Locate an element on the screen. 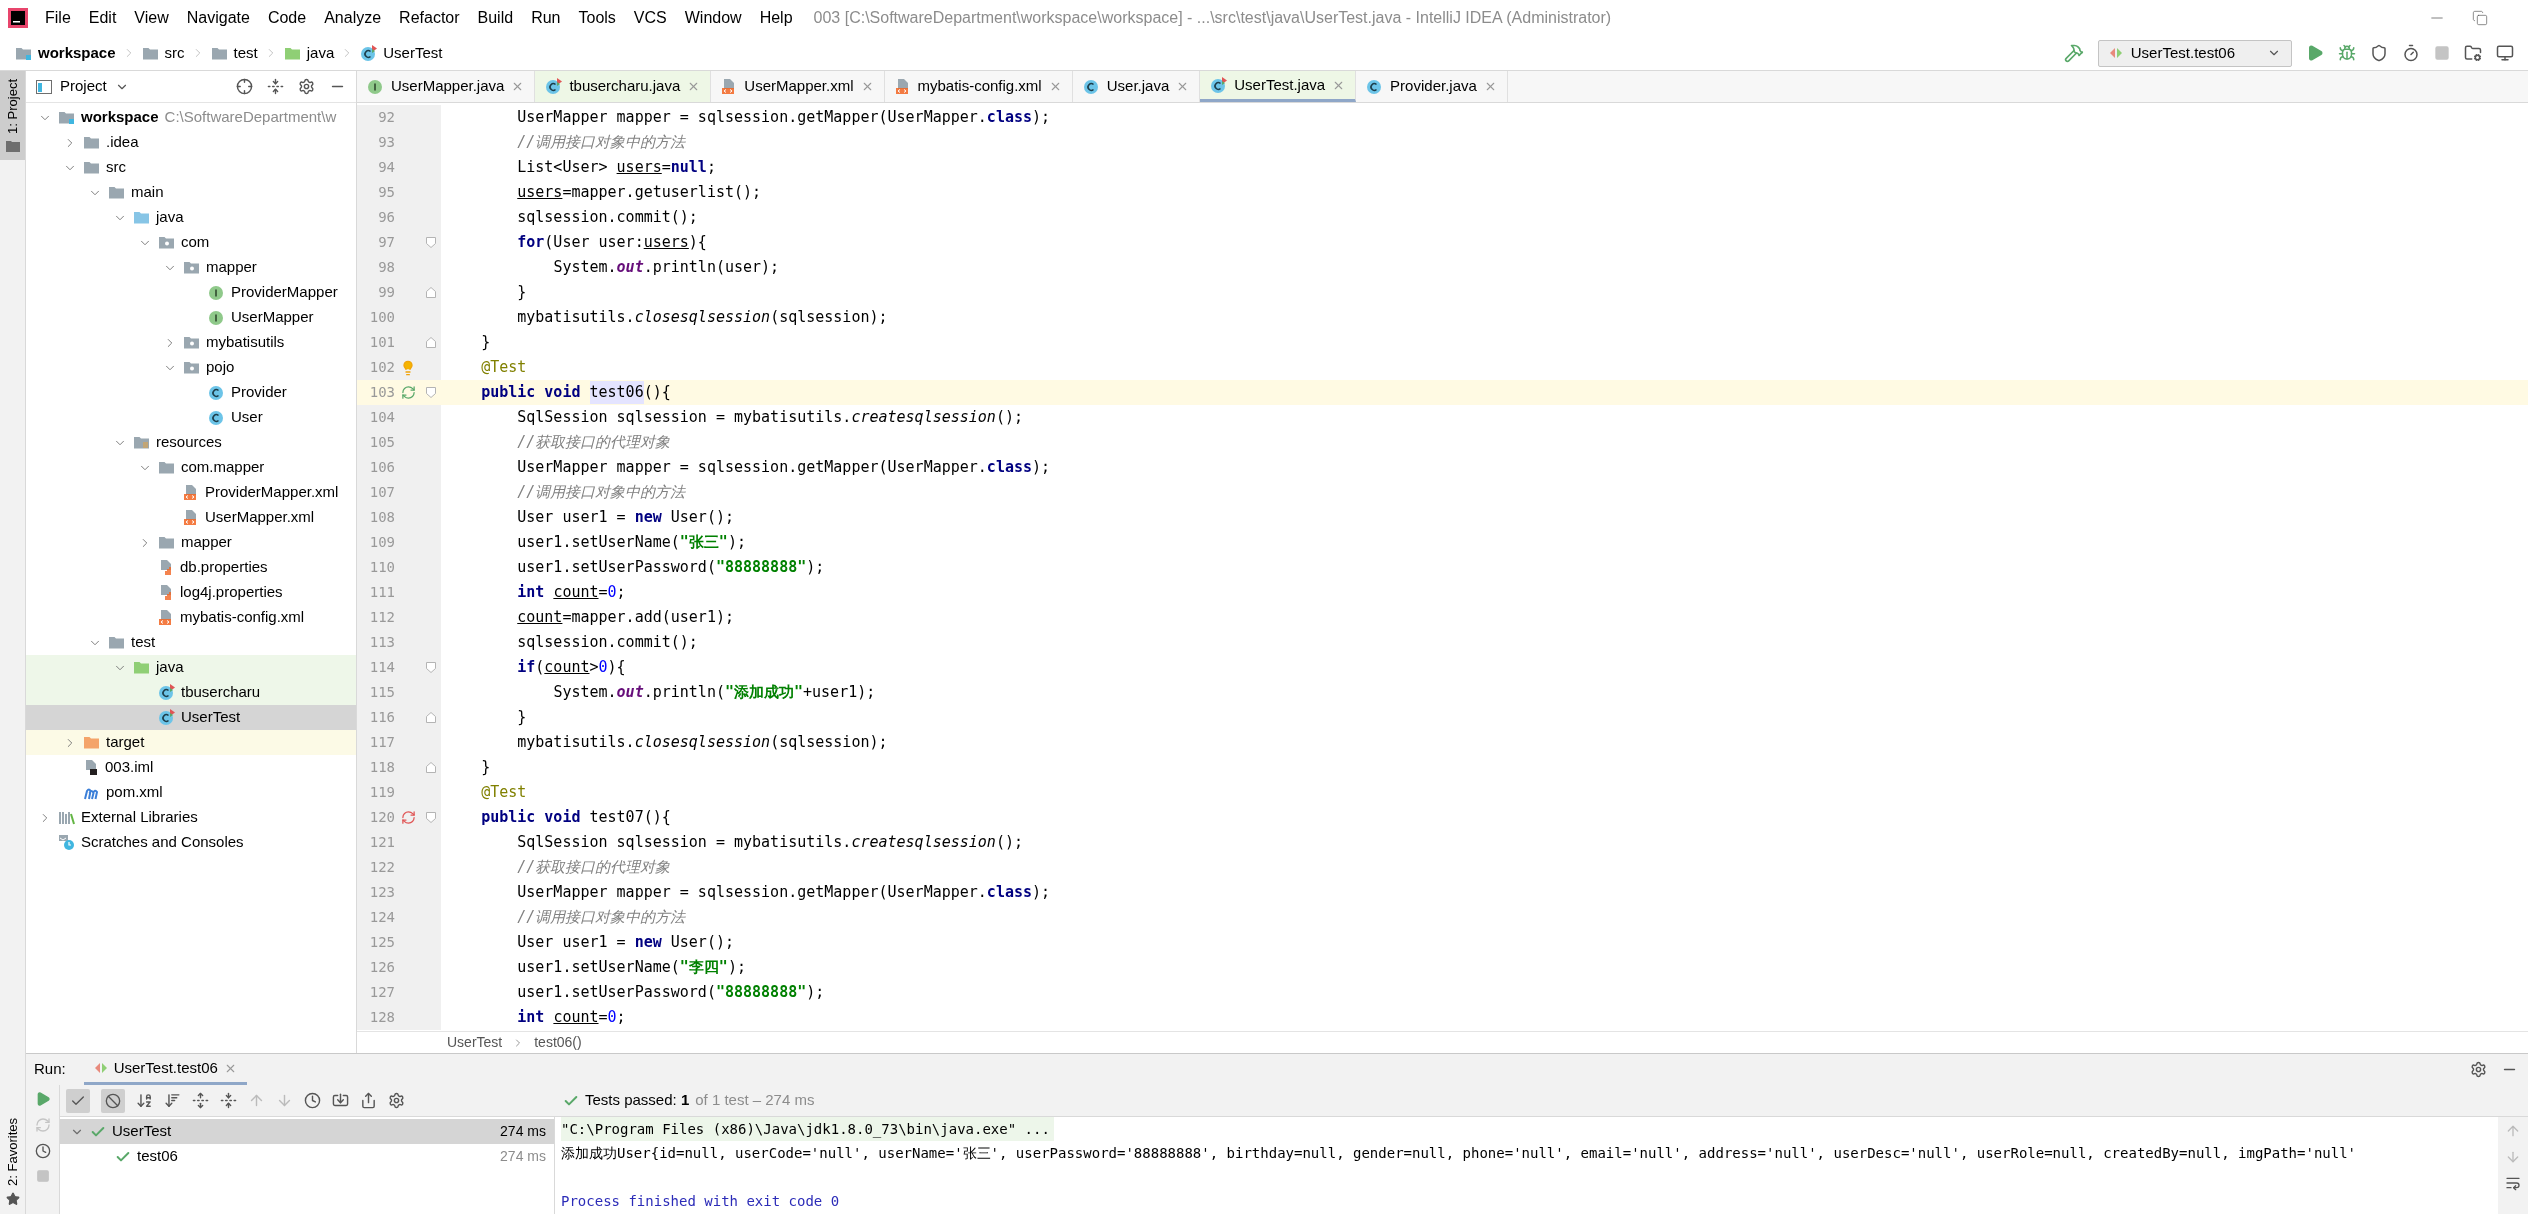 This screenshot has width=2528, height=1214. test-tree-item: test06 274 ms is located at coordinates (307, 1156).